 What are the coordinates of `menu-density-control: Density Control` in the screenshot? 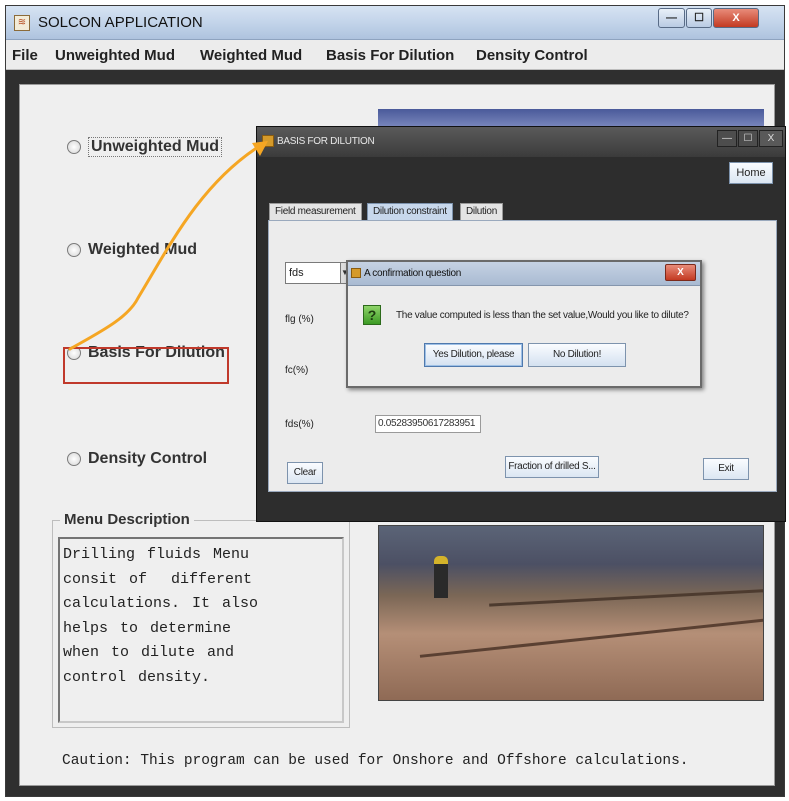 It's located at (532, 55).